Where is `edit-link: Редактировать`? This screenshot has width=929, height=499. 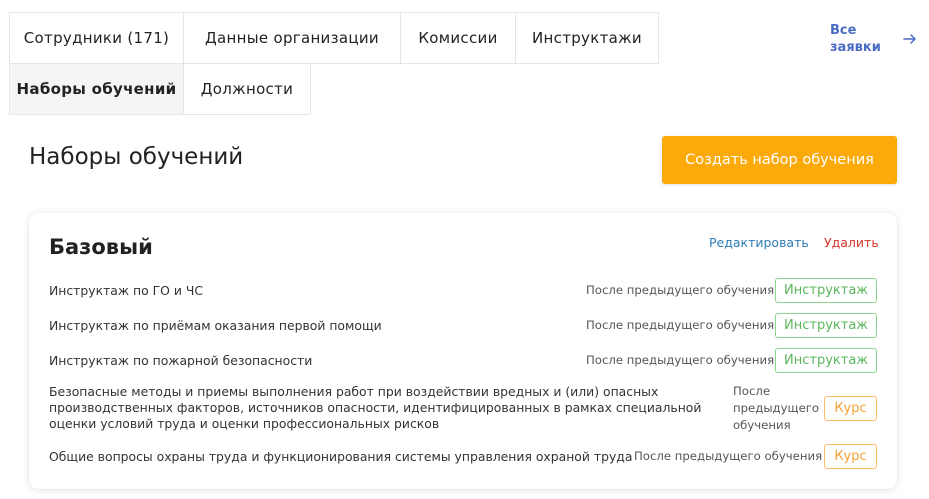
edit-link: Редактировать is located at coordinates (759, 242).